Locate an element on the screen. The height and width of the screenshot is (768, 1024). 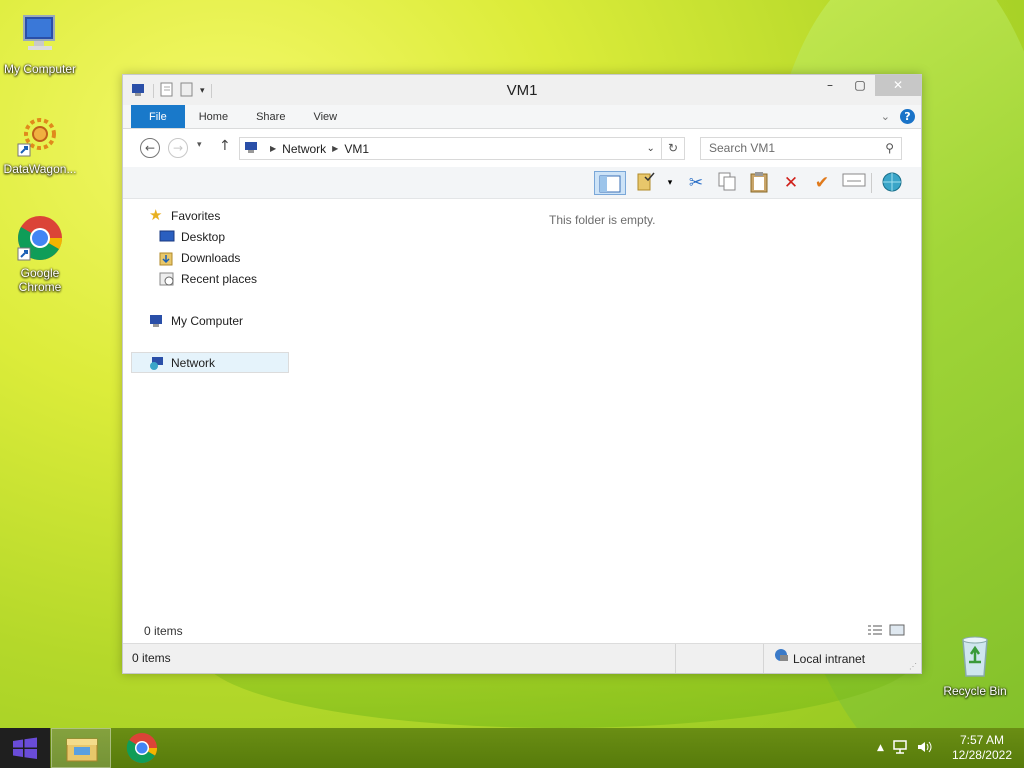
recent-locations-button: ▾ is located at coordinates (199, 145).